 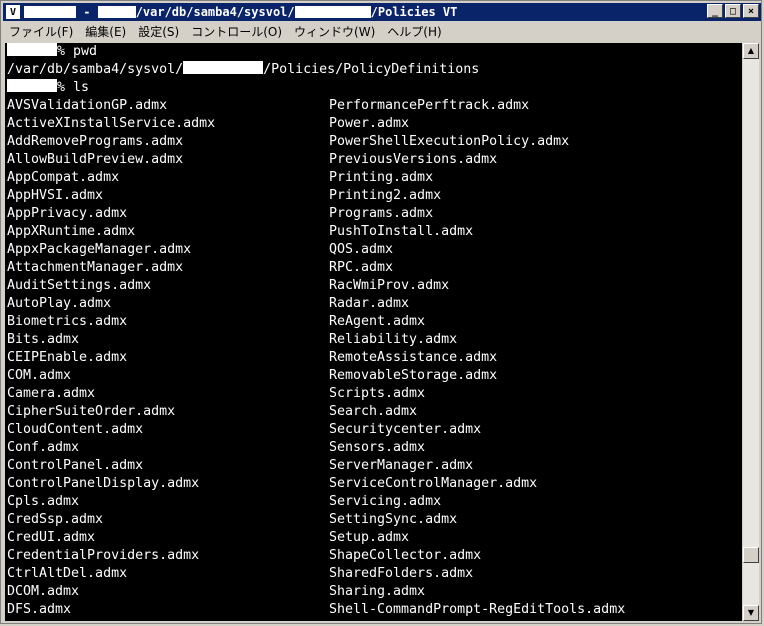 I want to click on file-name: Securitycenter.admx, so click(x=405, y=429).